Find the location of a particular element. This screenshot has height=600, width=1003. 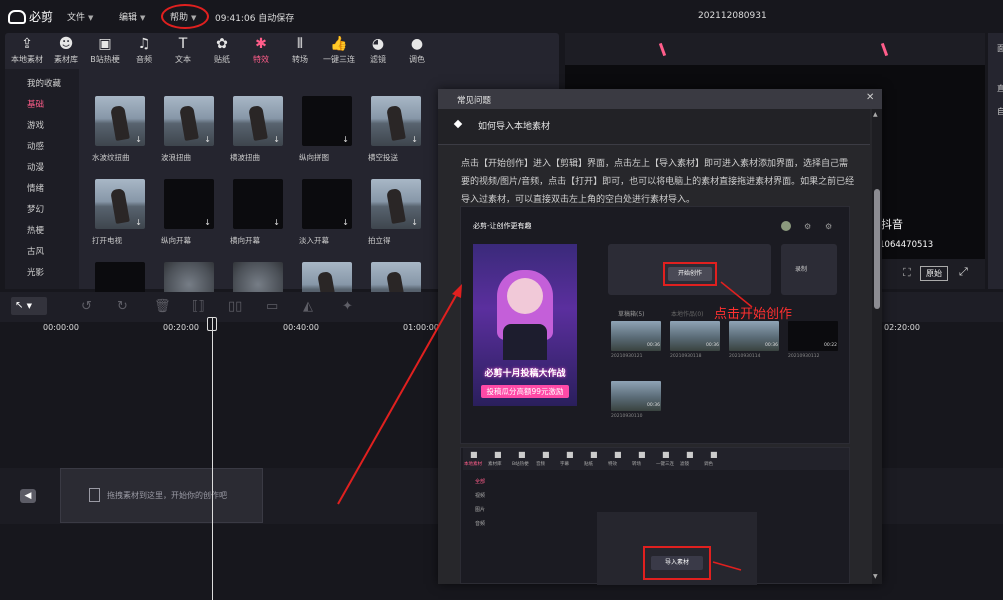

category-item: 我的收藏 is located at coordinates (44, 83).